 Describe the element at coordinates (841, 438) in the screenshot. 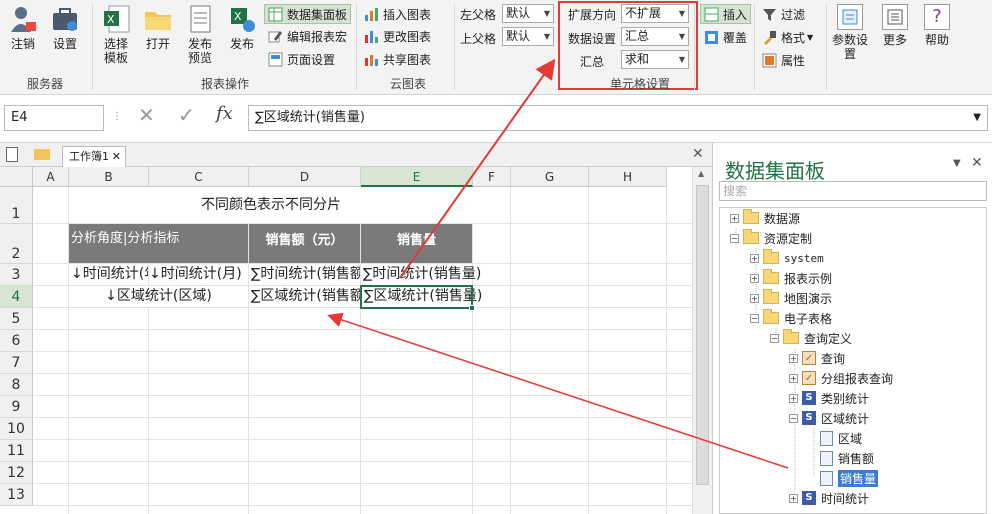

I see `tree-item-field-region: 区域` at that location.